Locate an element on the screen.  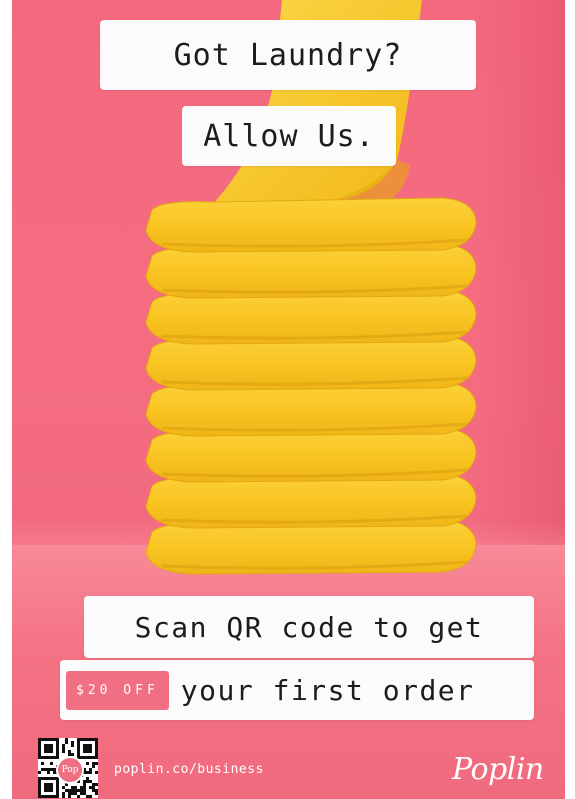
headline-text-1: Got Laundry? is located at coordinates (288, 55).